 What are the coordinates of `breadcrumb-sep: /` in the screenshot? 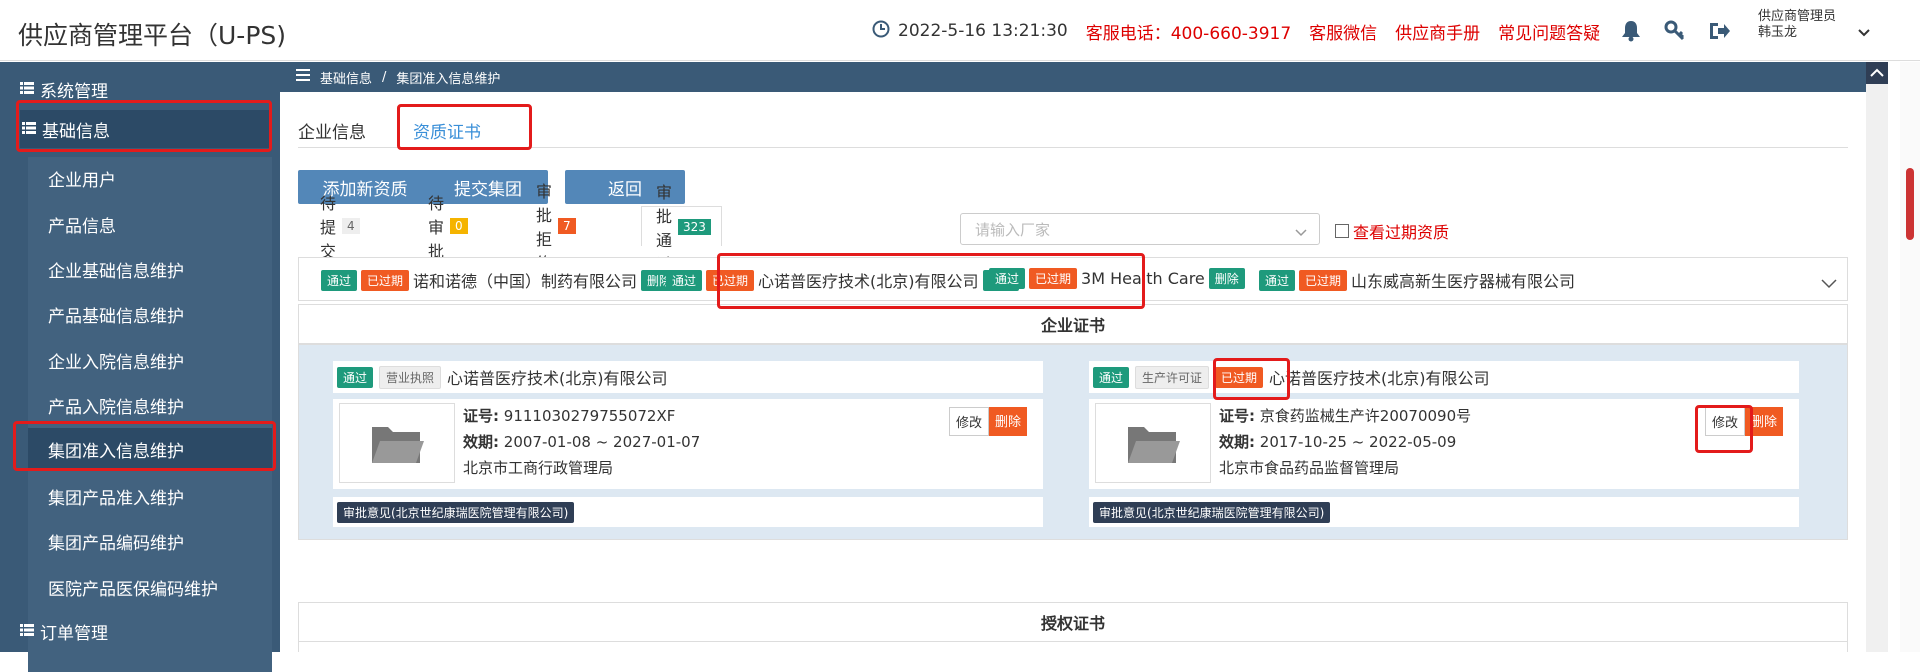 It's located at (384, 77).